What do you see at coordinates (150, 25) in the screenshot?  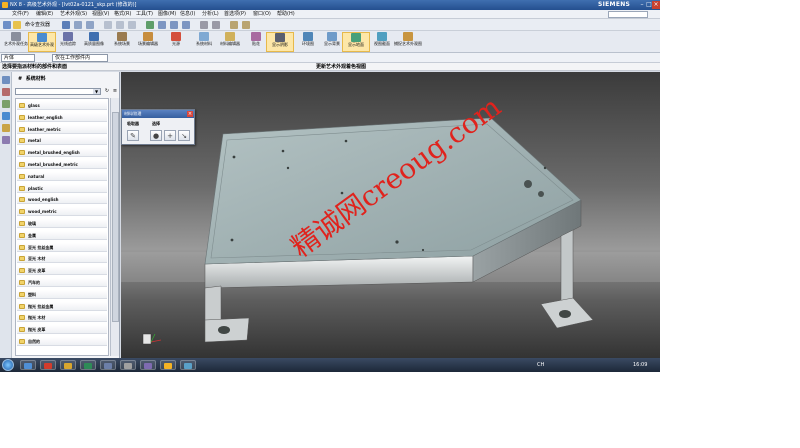 I see `fit-view-icon` at bounding box center [150, 25].